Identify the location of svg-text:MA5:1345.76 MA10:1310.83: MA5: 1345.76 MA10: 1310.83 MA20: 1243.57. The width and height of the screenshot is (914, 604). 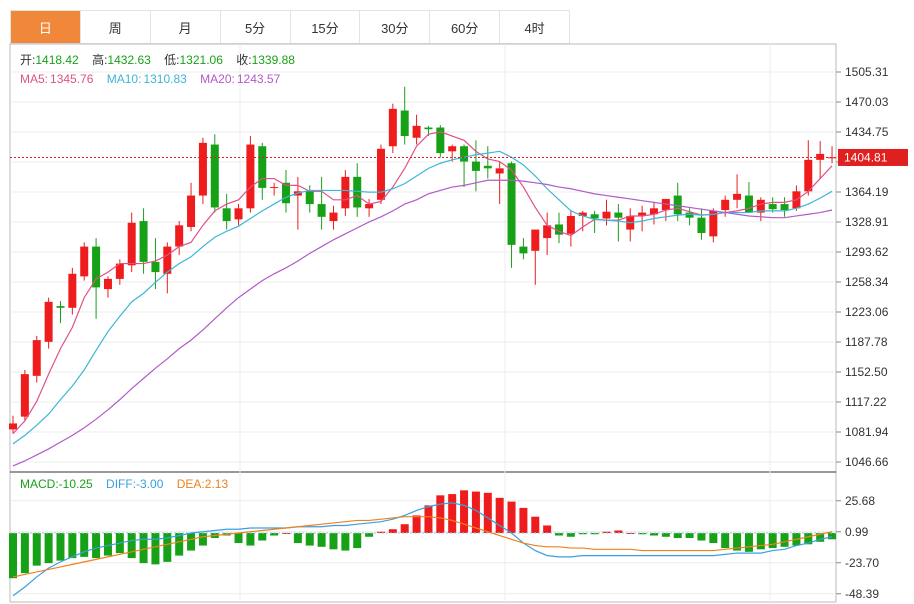
(150, 79).